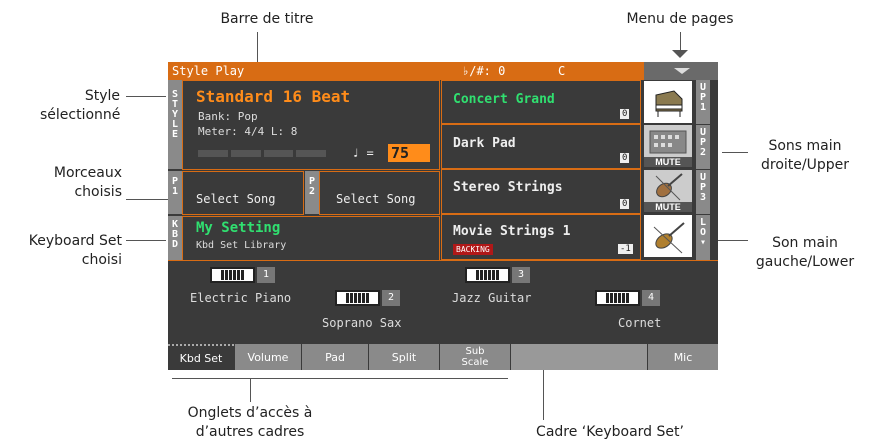  Describe the element at coordinates (175, 124) in the screenshot. I see `tab-style: STYLE` at that location.